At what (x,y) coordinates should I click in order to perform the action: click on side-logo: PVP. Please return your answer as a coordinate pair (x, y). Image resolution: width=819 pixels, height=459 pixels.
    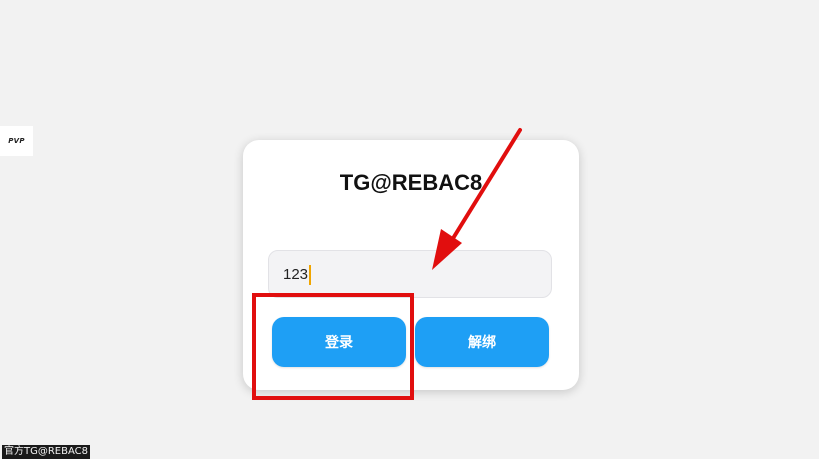
    Looking at the image, I should click on (16, 141).